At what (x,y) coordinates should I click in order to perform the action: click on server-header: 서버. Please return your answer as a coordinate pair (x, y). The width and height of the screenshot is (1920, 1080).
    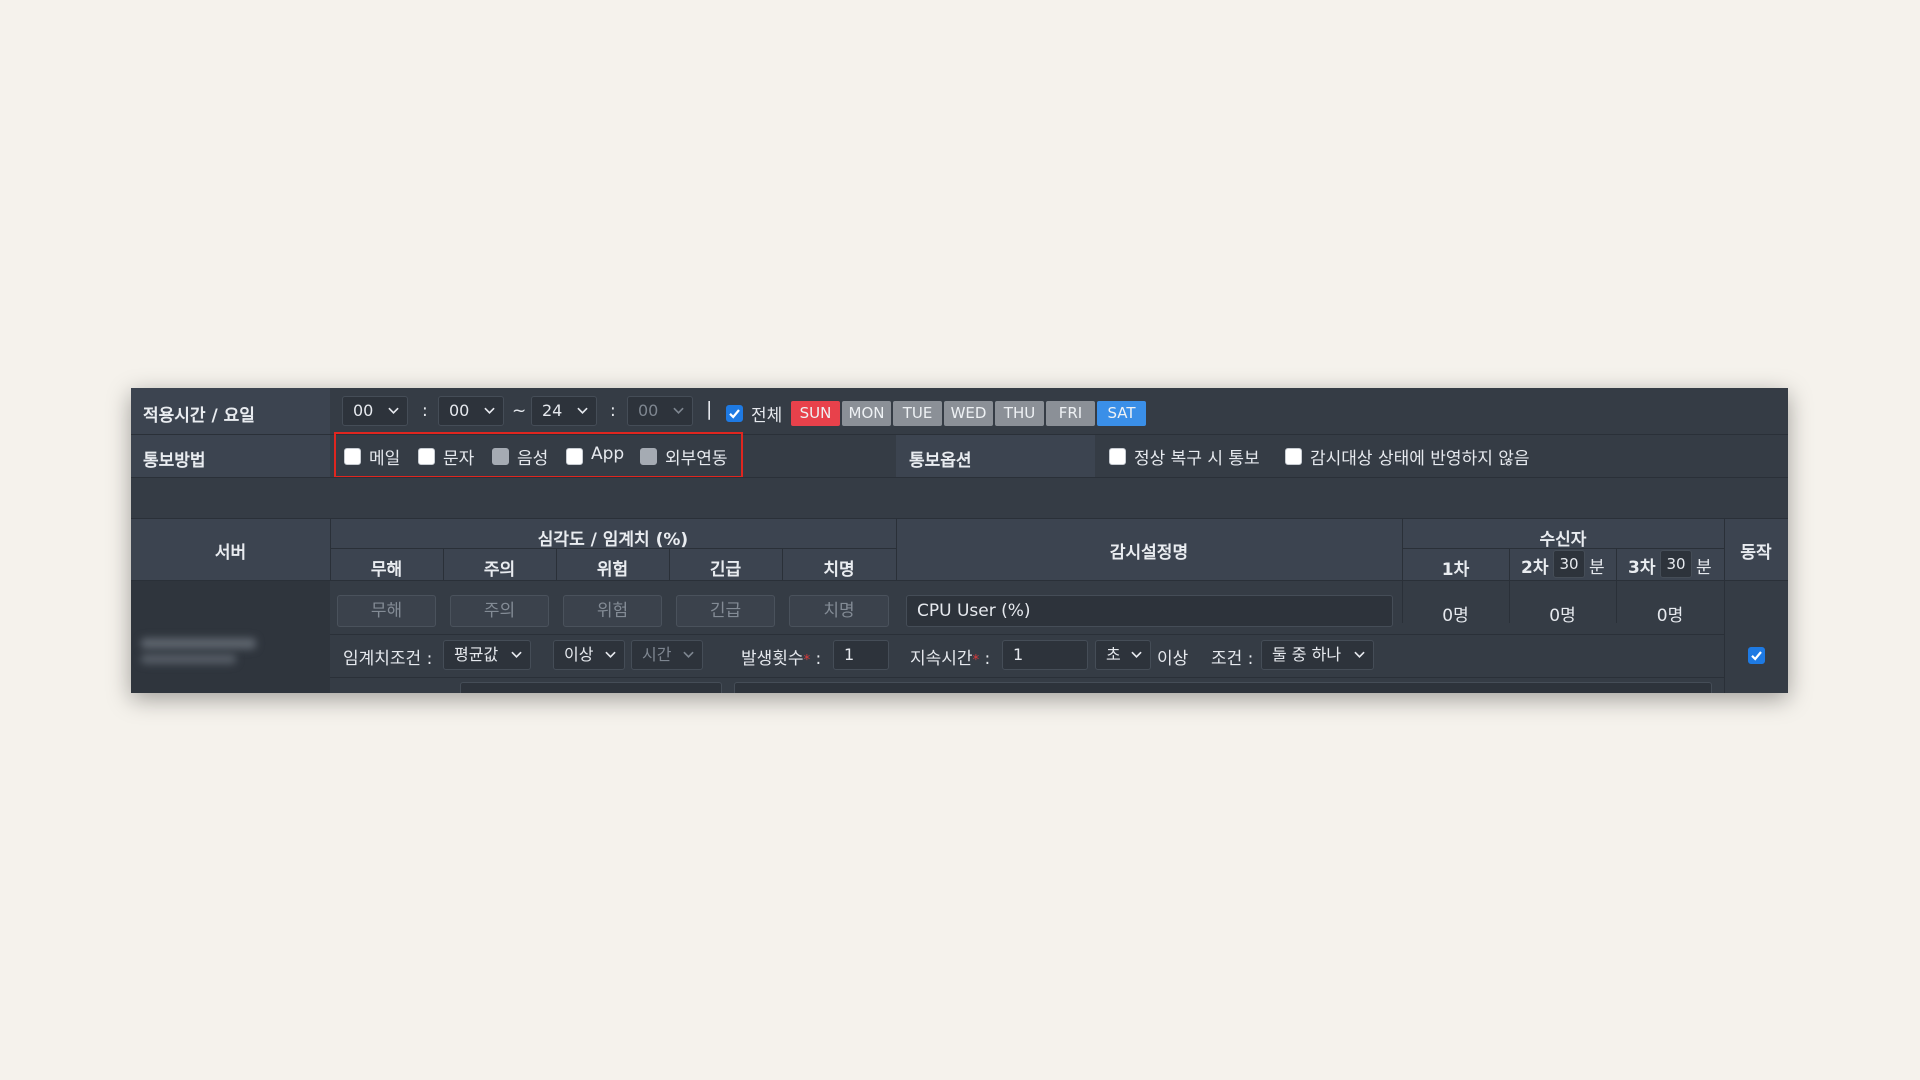
    Looking at the image, I should click on (230, 553).